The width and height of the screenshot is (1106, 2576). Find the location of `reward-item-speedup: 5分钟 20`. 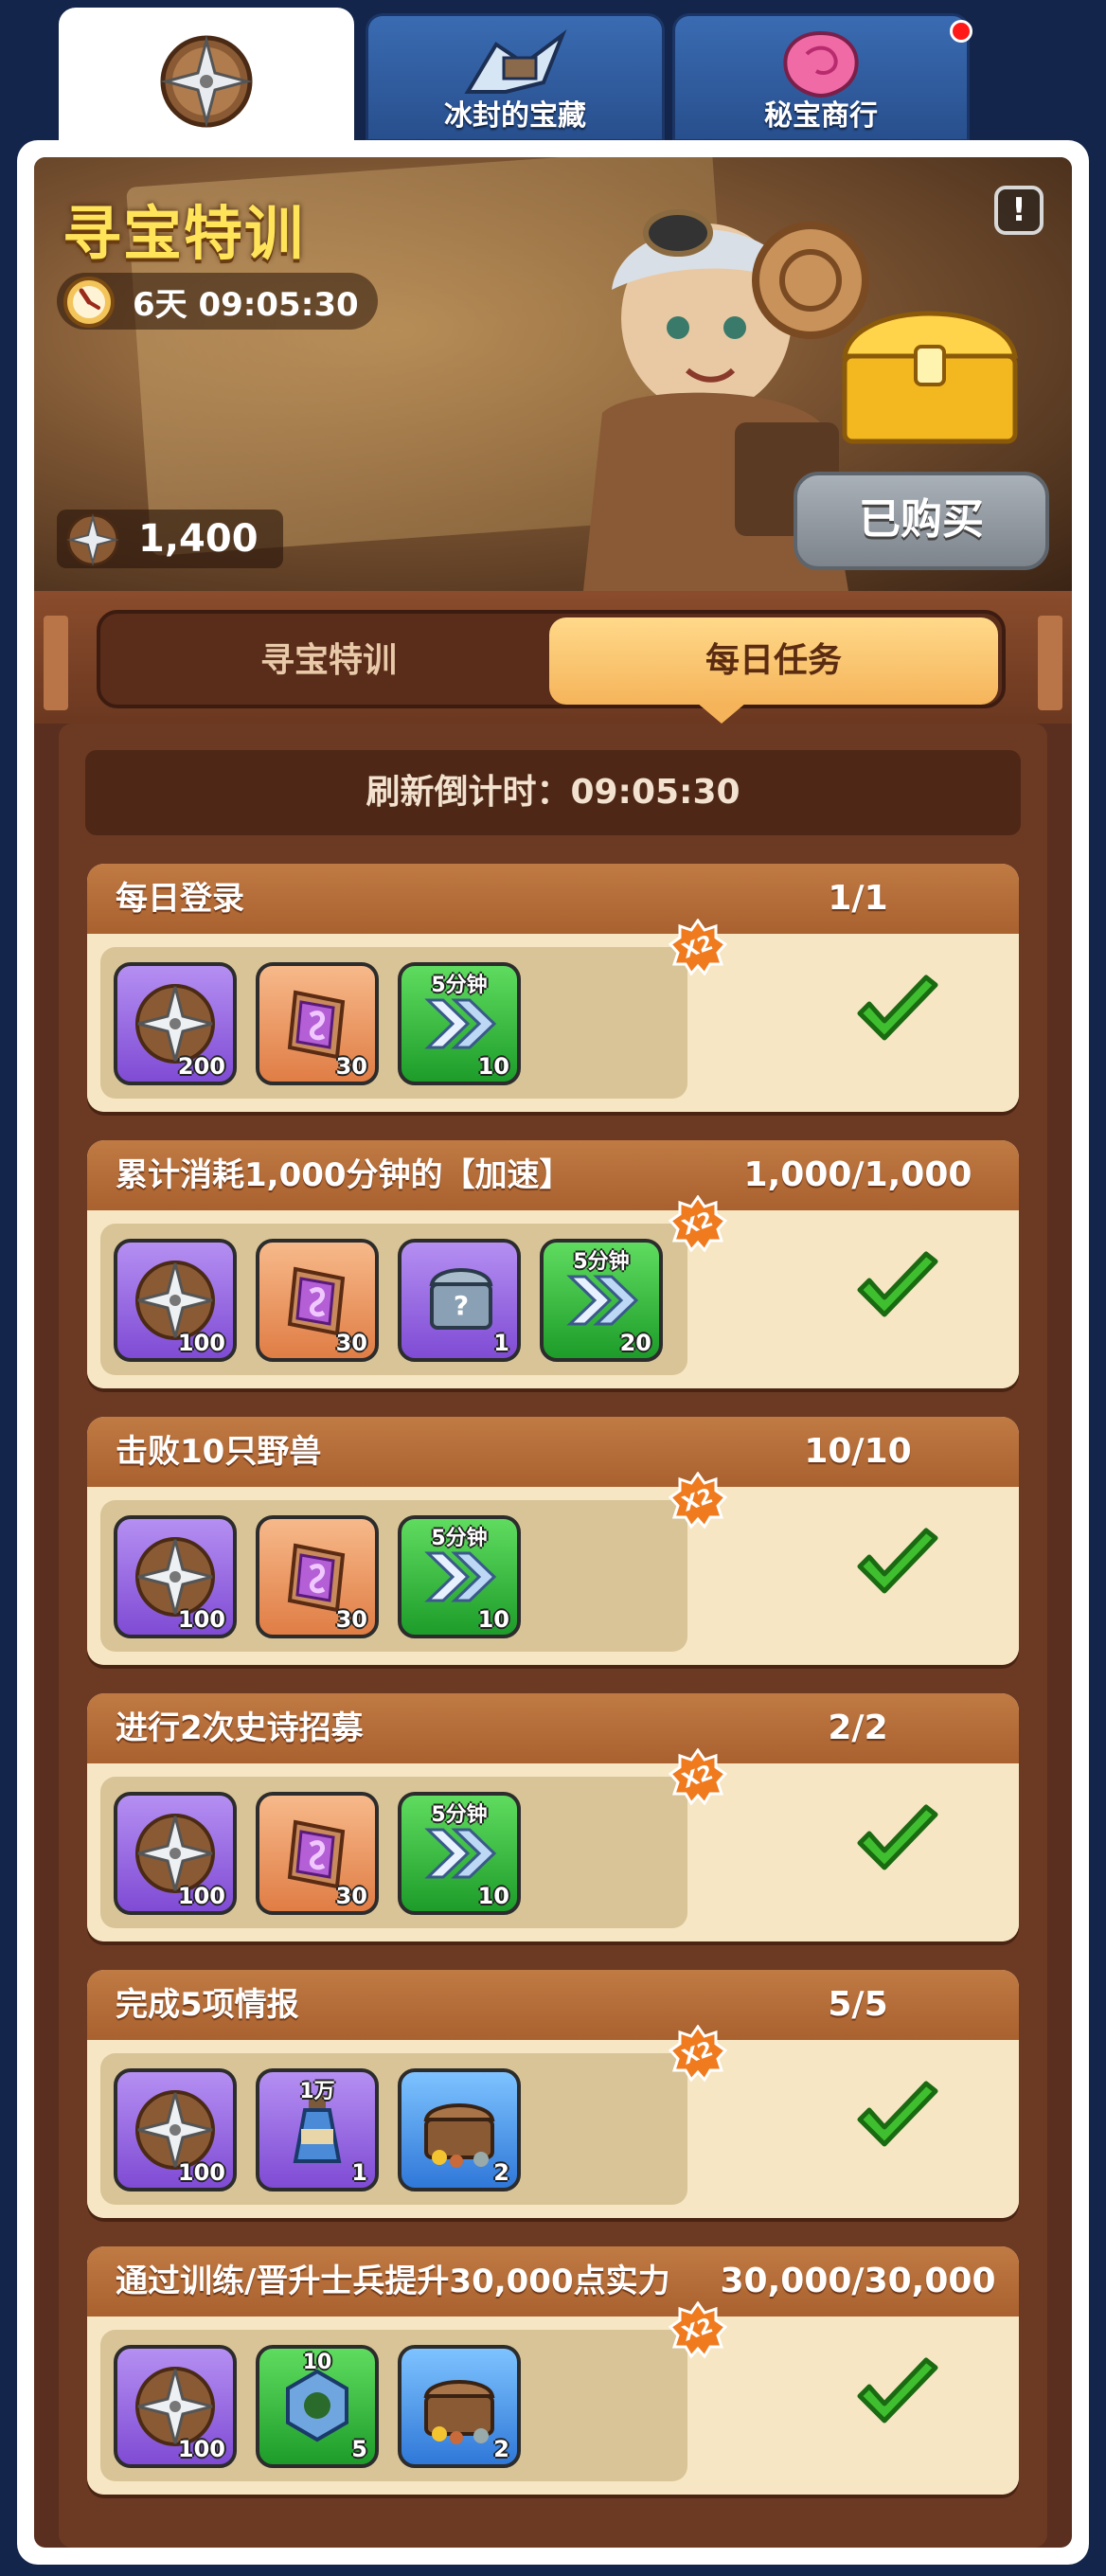

reward-item-speedup: 5分钟 20 is located at coordinates (601, 1300).